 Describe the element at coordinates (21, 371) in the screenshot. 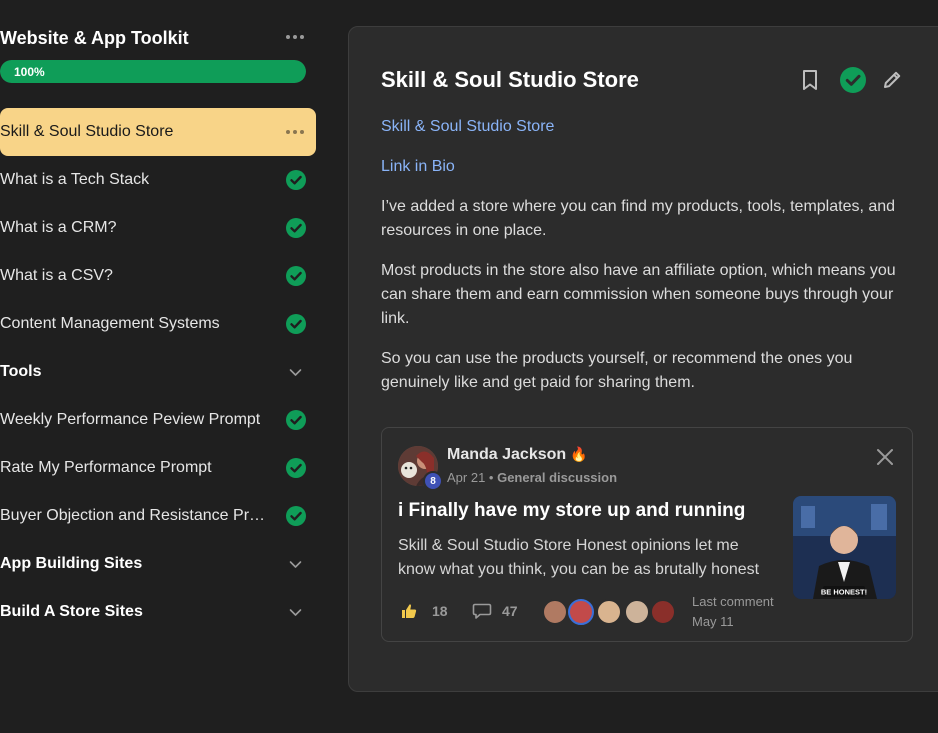

I see `section-label: Tools` at that location.